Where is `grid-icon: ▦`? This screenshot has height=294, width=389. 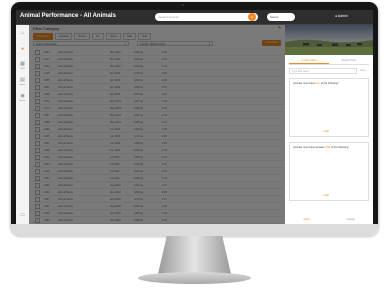
grid-icon: ▦ is located at coordinates (22, 63).